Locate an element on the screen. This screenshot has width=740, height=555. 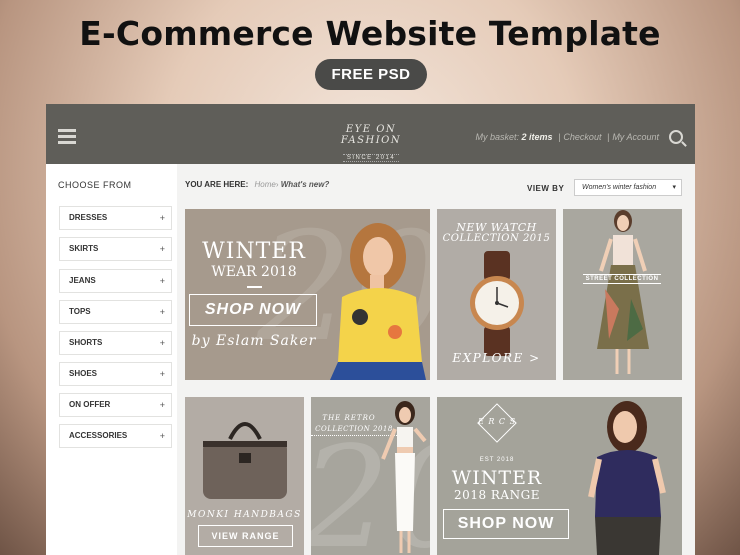
watch-photo is located at coordinates (497, 303).